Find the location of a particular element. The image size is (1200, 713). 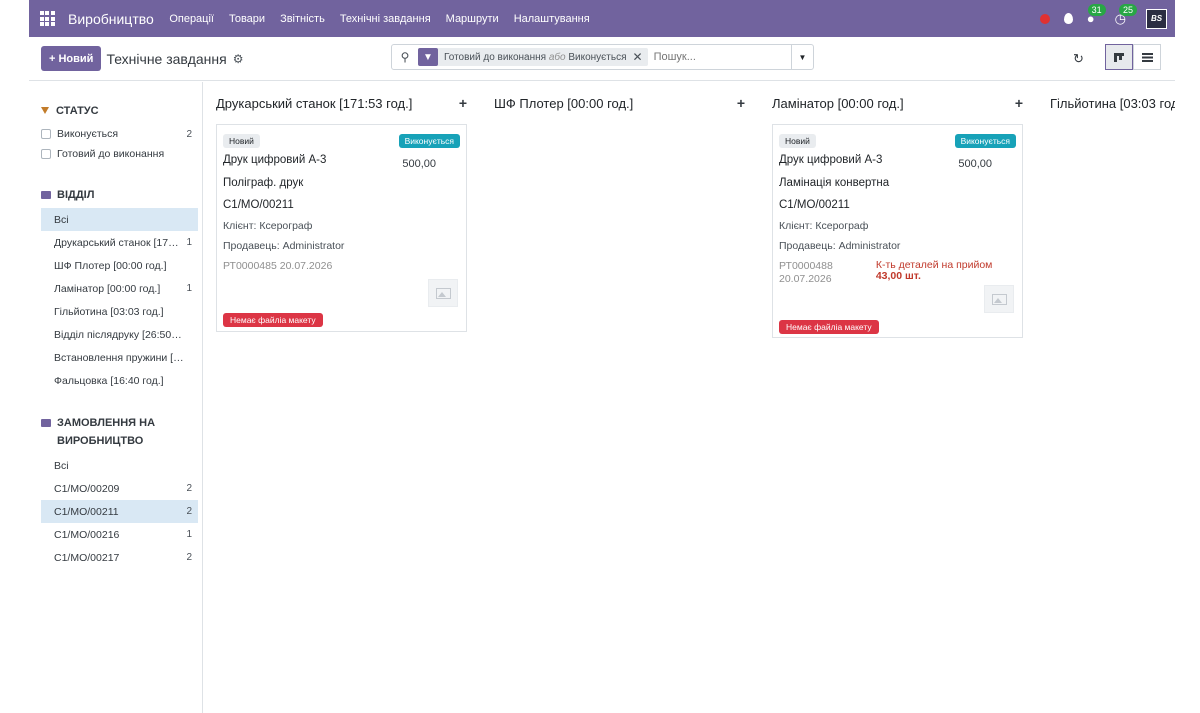

kanban-view-button is located at coordinates (1119, 57).